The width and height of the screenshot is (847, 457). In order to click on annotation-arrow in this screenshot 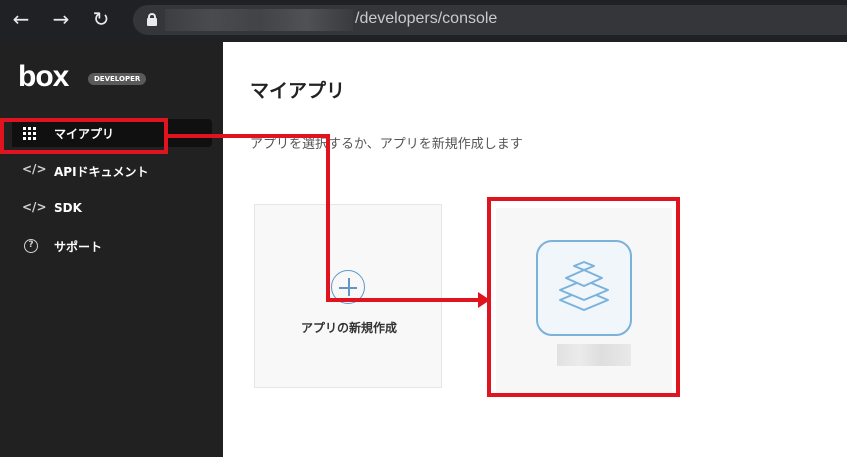, I will do `click(329, 221)`.